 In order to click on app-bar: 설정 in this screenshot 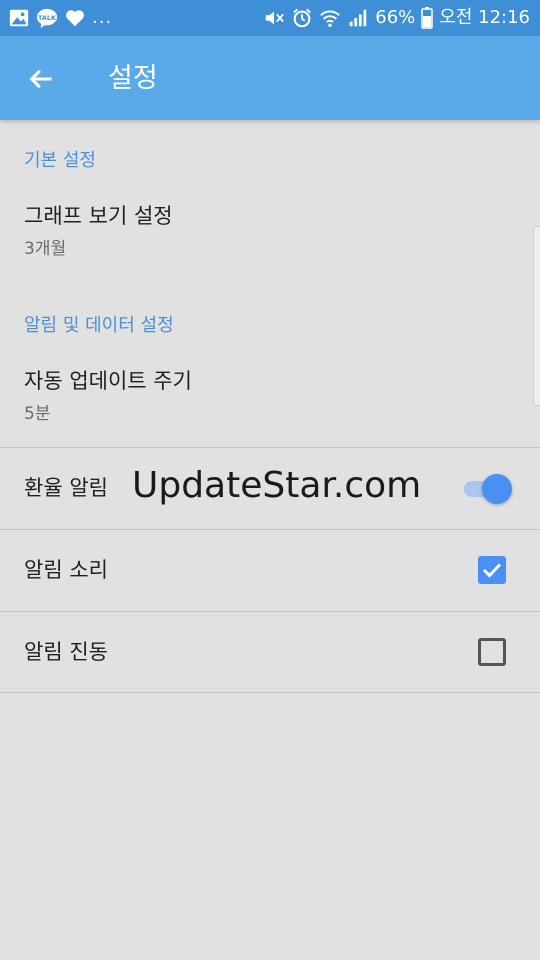, I will do `click(270, 78)`.